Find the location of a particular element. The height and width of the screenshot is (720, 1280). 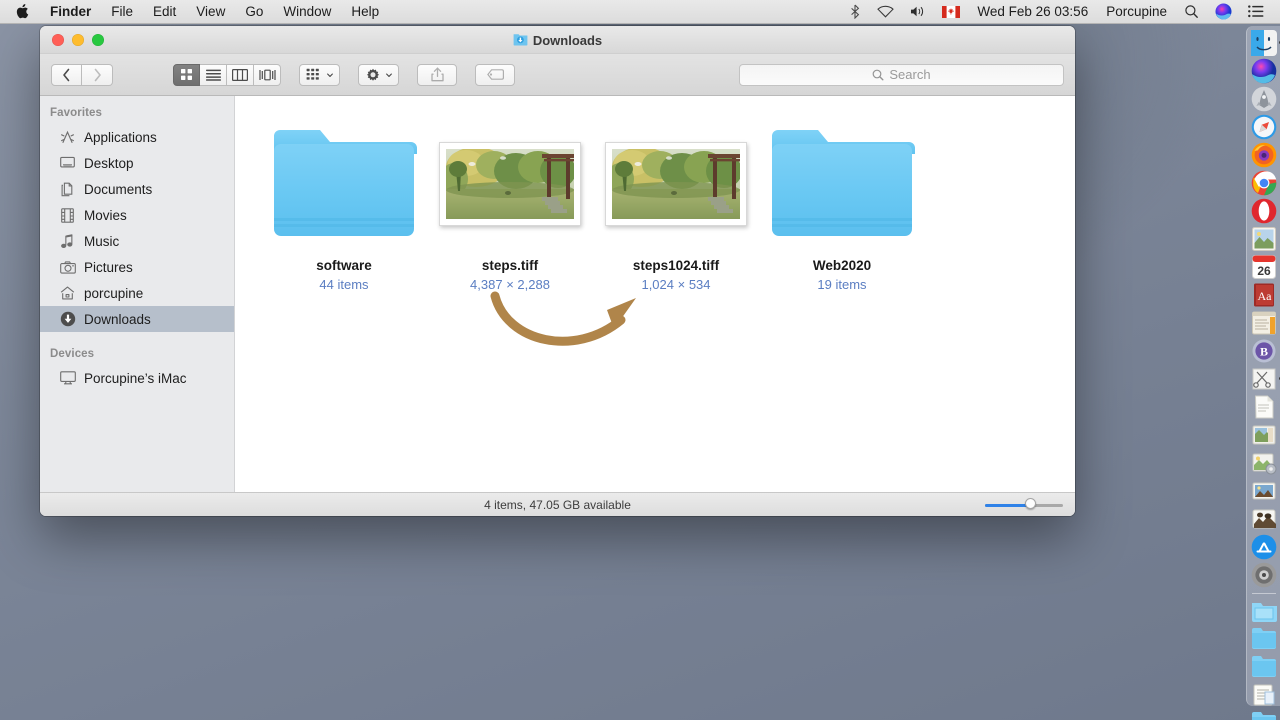

app-store-icon is located at coordinates (1264, 547).